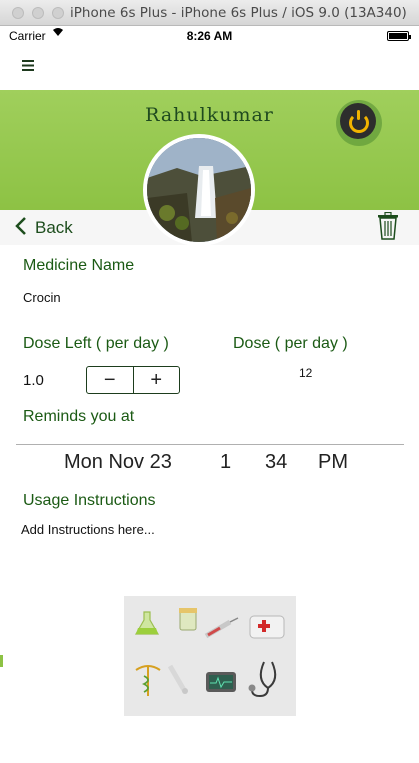 This screenshot has height=763, width=419. What do you see at coordinates (58, 13) in the screenshot?
I see `zoom-window-button` at bounding box center [58, 13].